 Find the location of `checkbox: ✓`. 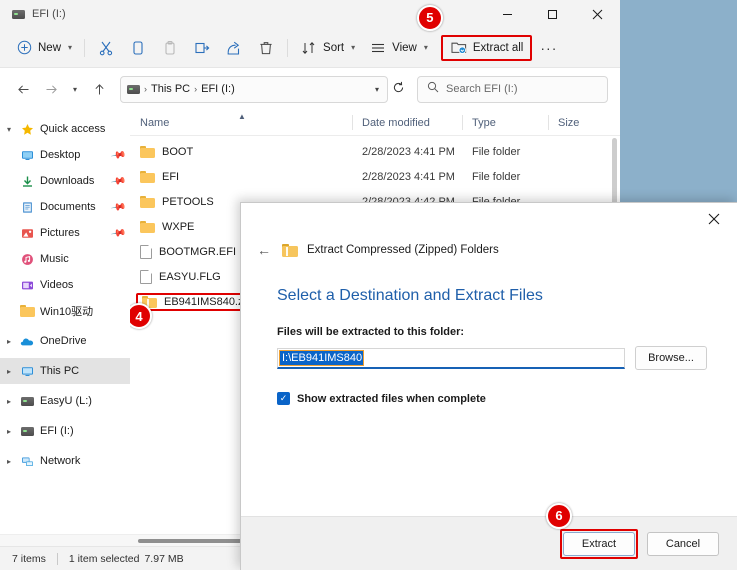

checkbox: ✓ is located at coordinates (283, 398).